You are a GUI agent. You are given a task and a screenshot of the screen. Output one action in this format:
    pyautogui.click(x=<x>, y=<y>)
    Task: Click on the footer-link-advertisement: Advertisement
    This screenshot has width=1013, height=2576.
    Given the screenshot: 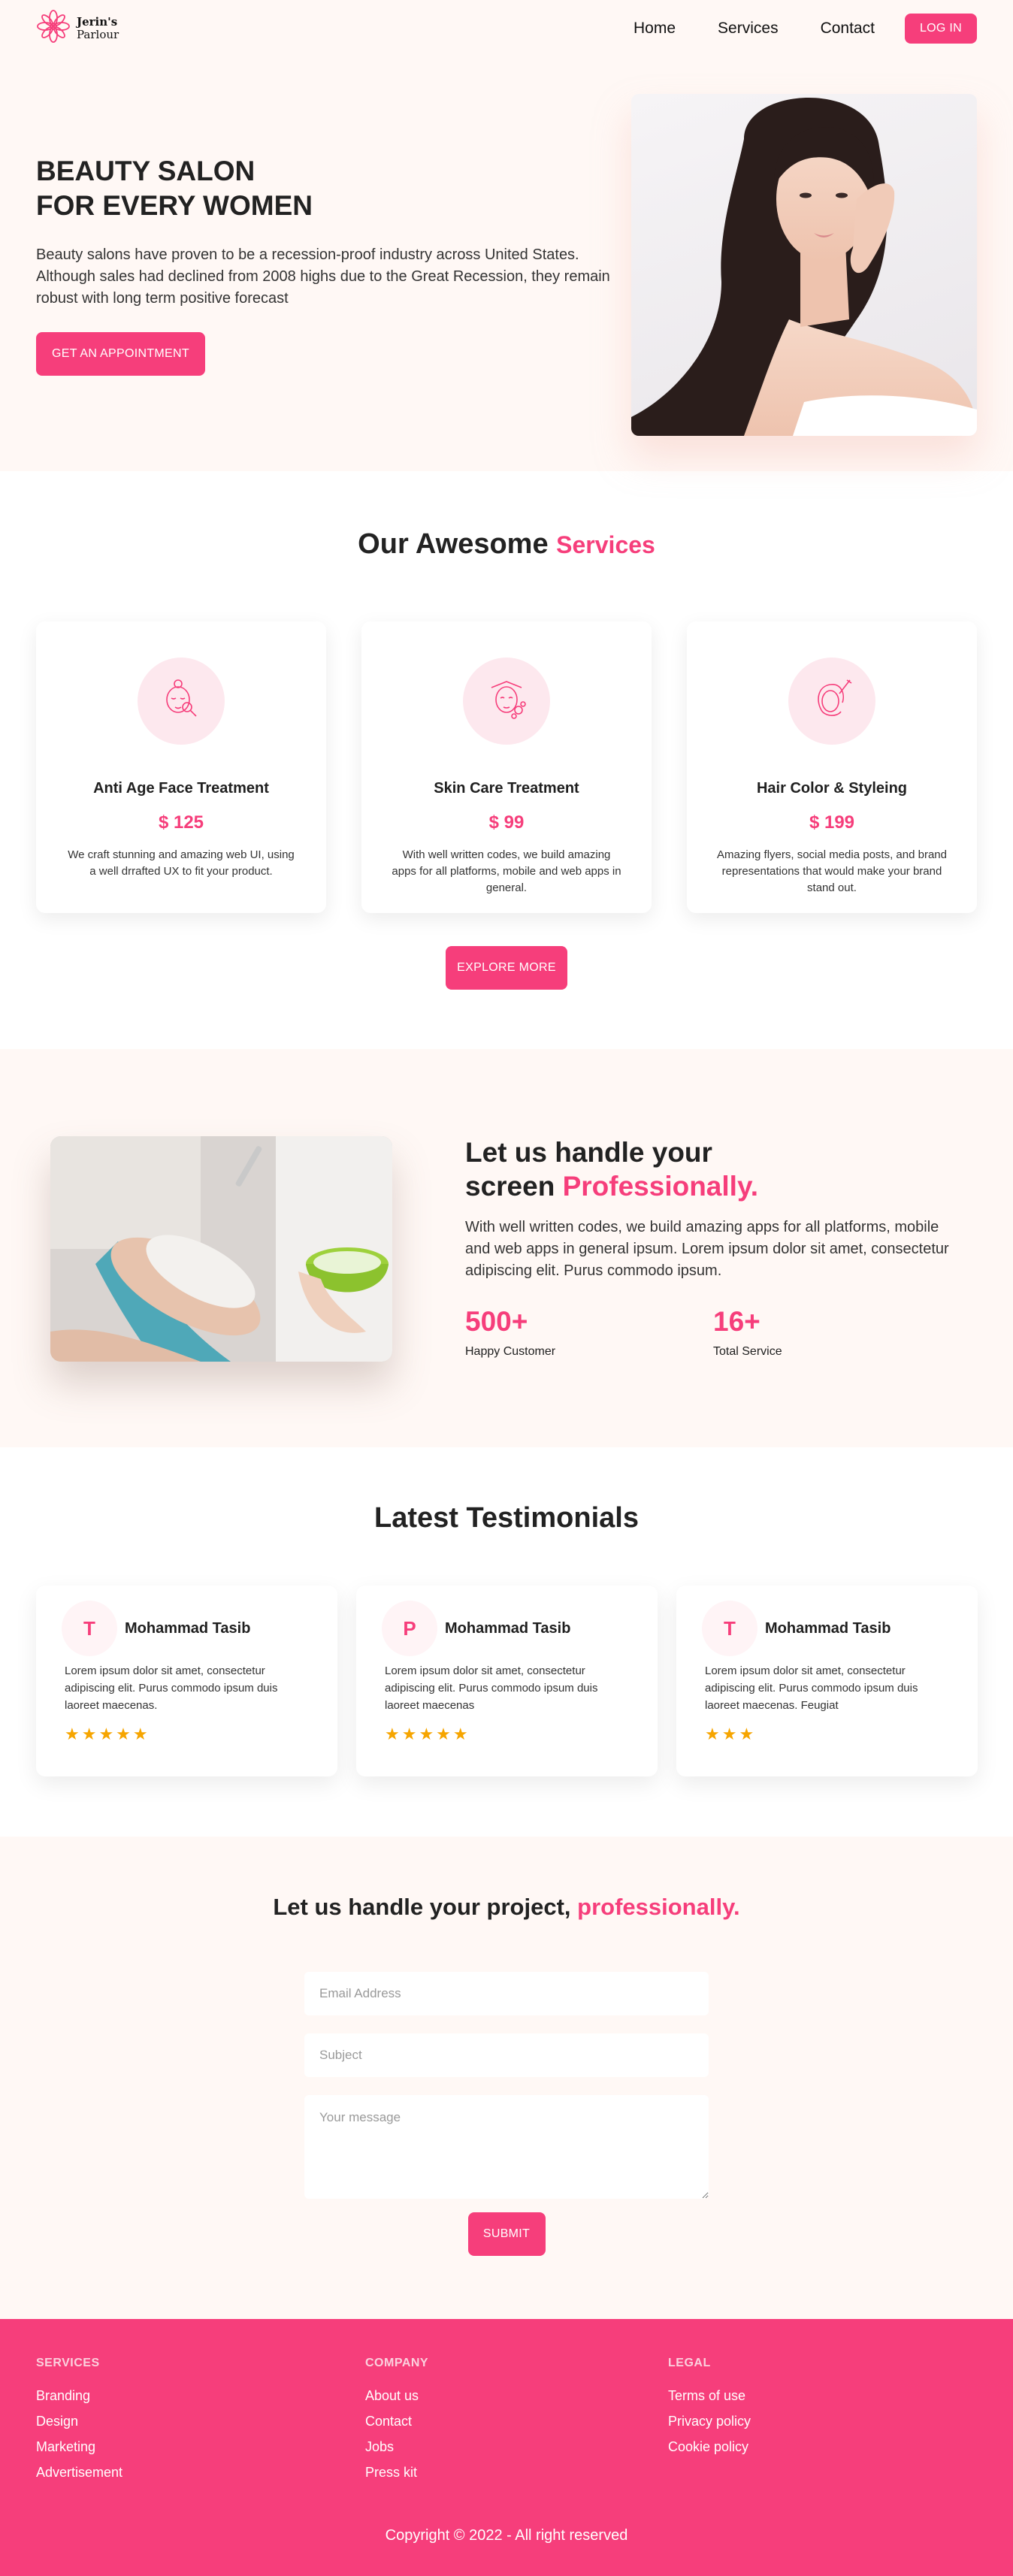 What is the action you would take?
    pyautogui.click(x=79, y=2477)
    